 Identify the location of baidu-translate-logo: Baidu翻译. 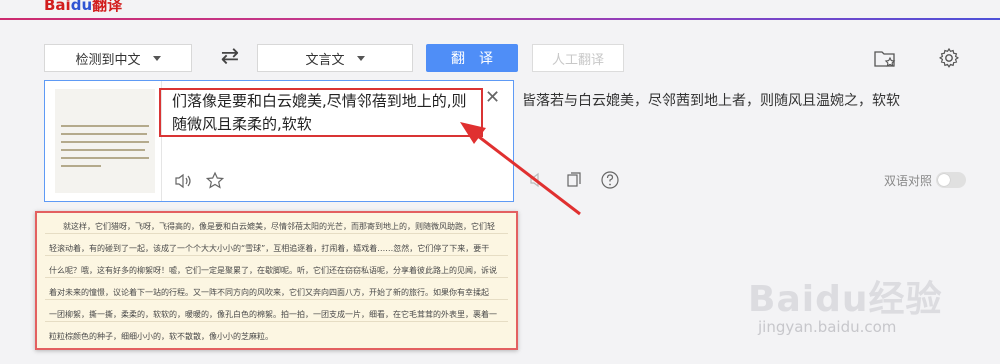
(83, 7).